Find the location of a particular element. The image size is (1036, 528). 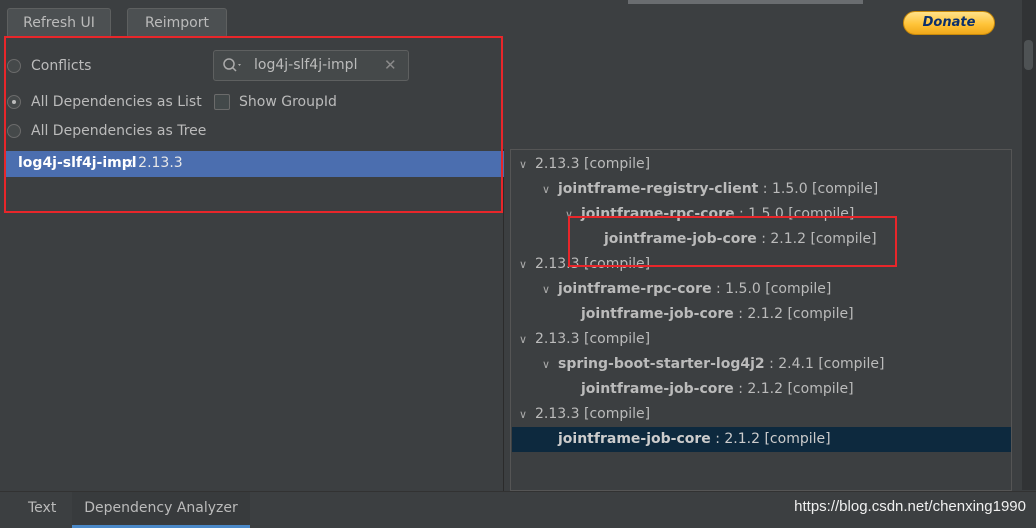

right-scrollbar-track is located at coordinates (1029, 245).